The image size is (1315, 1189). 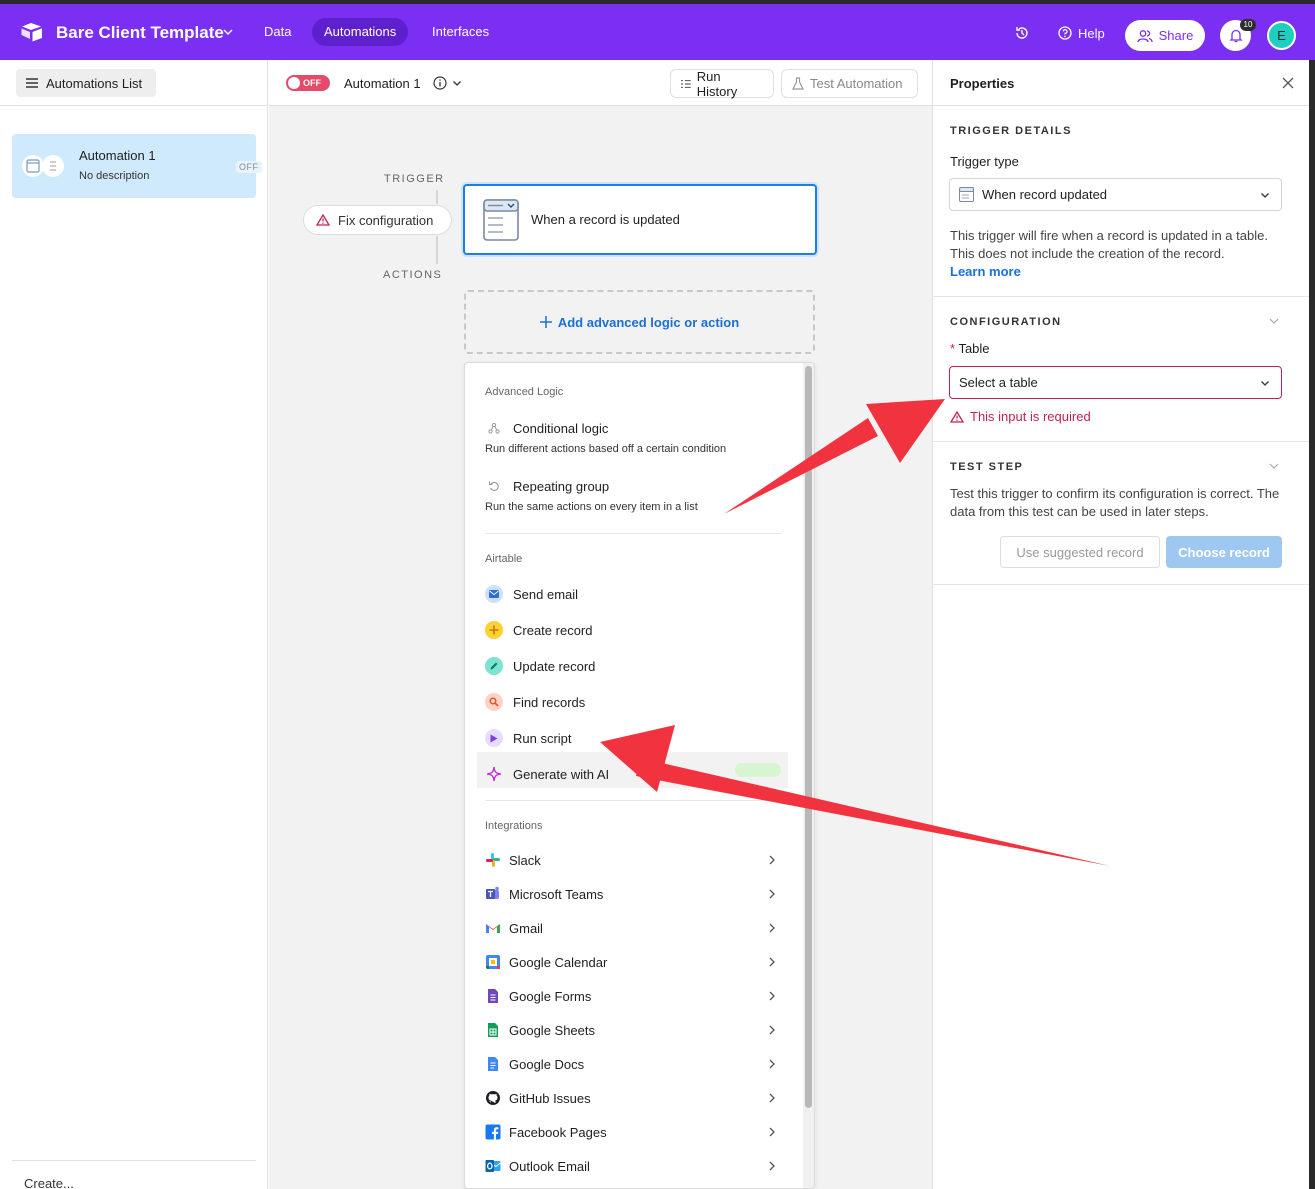 I want to click on trigger-type-label: Trigger type, so click(x=984, y=161).